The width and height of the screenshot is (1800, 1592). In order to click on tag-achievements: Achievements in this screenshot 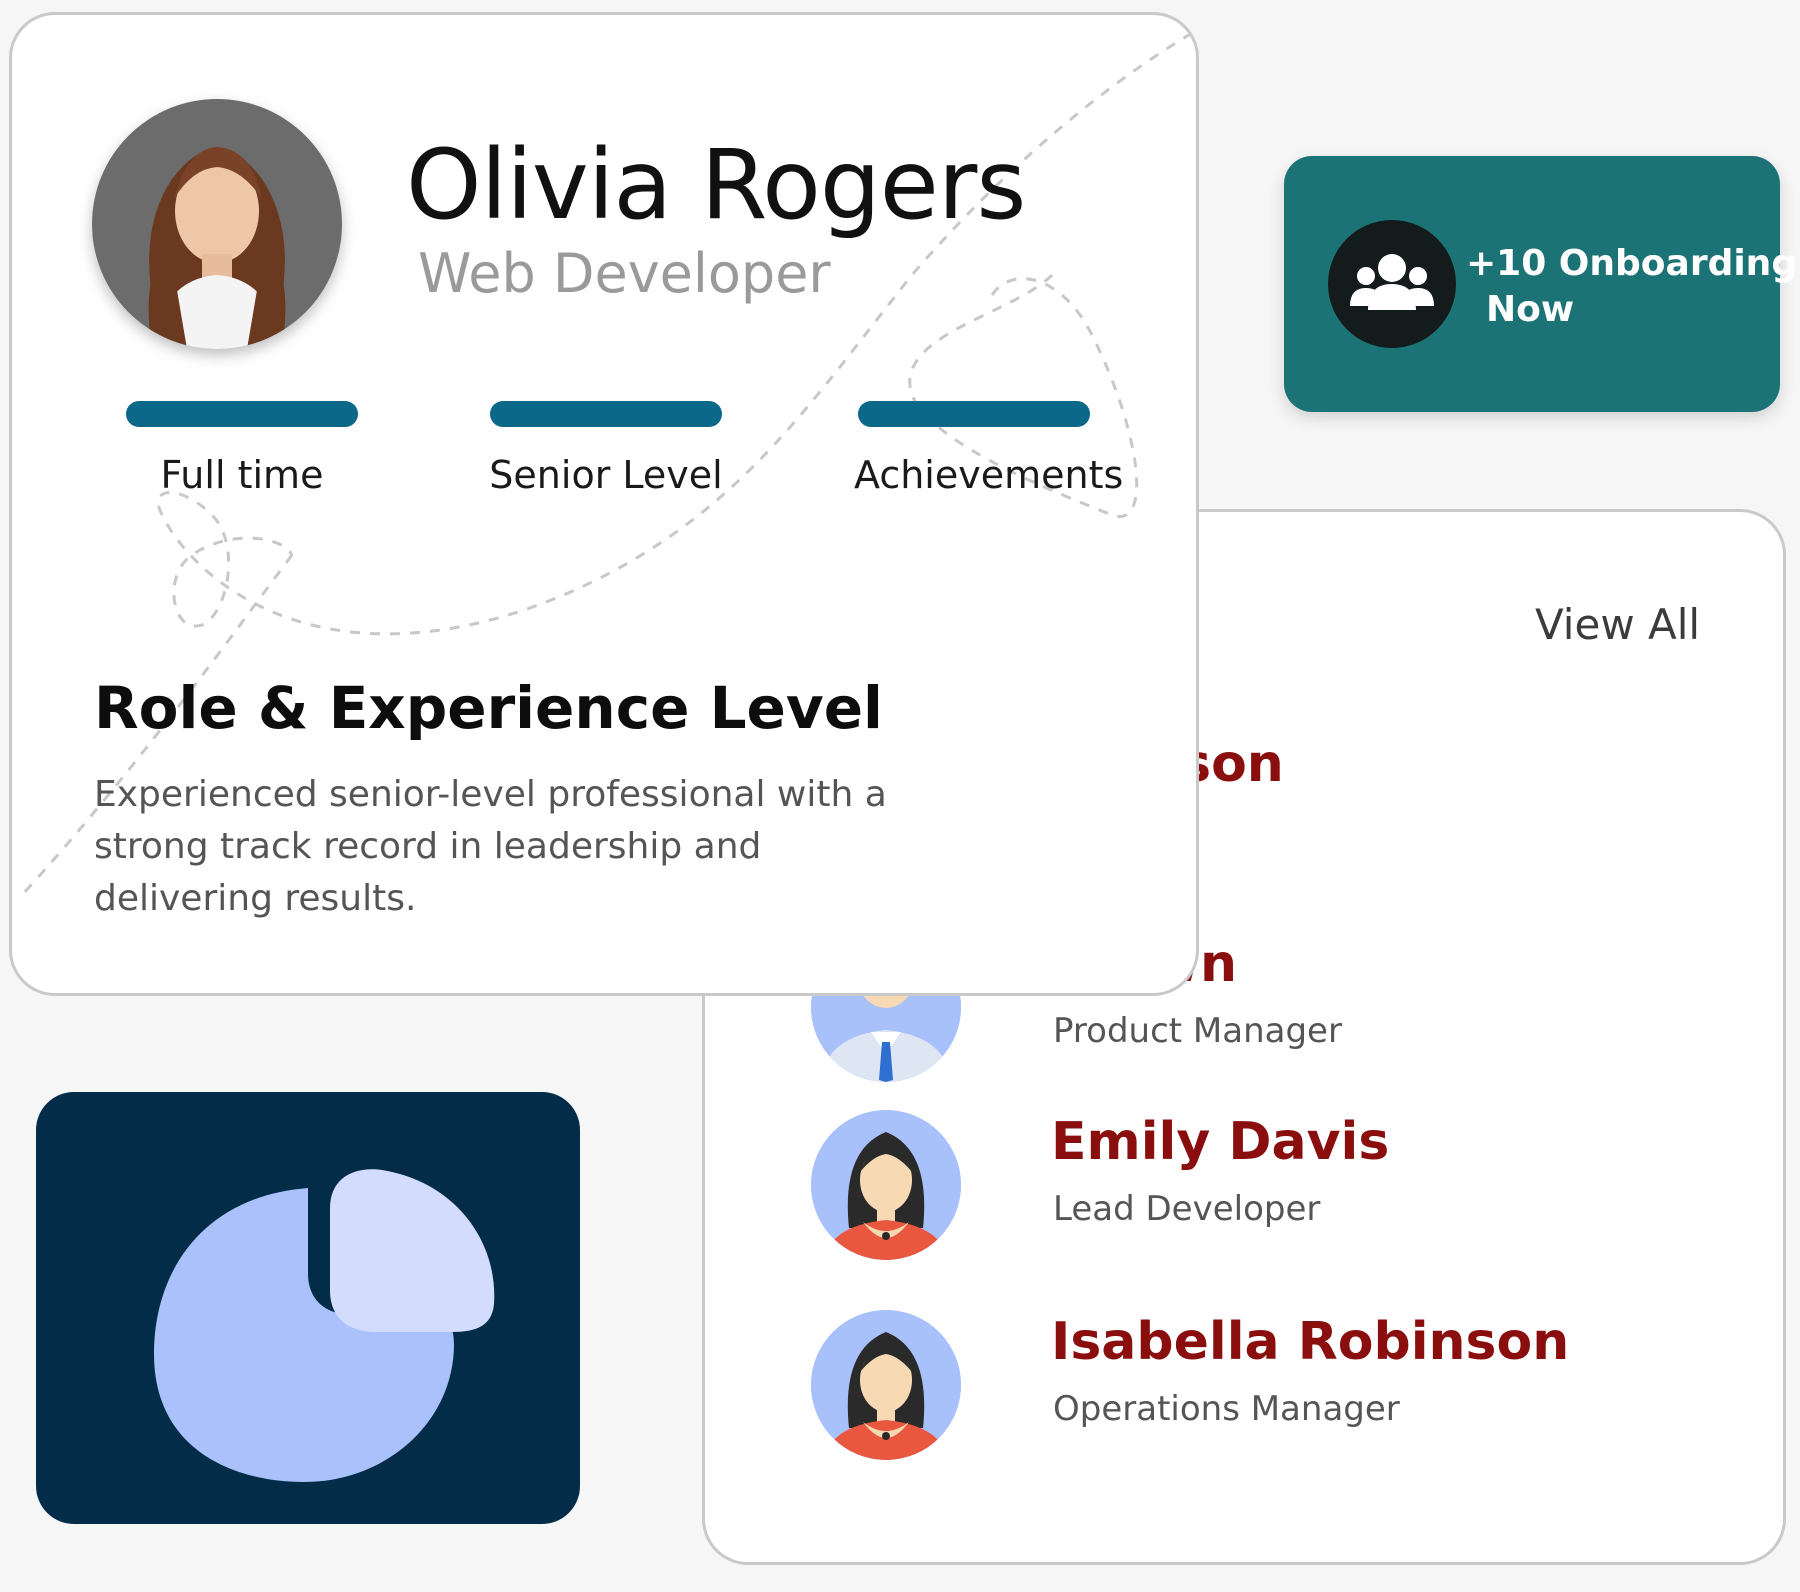, I will do `click(989, 449)`.